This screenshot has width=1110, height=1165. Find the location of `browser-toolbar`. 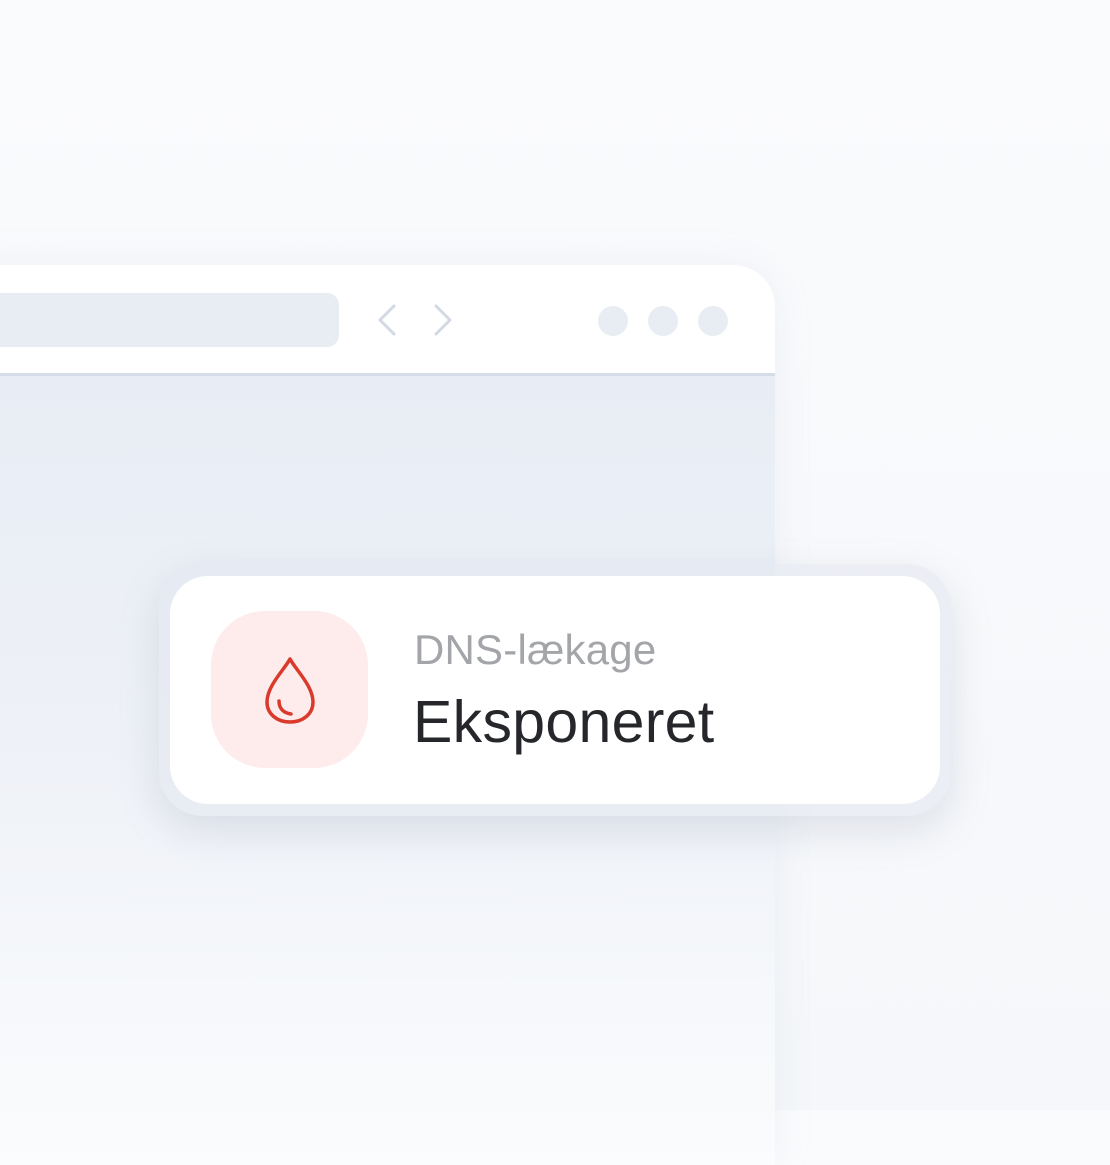

browser-toolbar is located at coordinates (387, 319).